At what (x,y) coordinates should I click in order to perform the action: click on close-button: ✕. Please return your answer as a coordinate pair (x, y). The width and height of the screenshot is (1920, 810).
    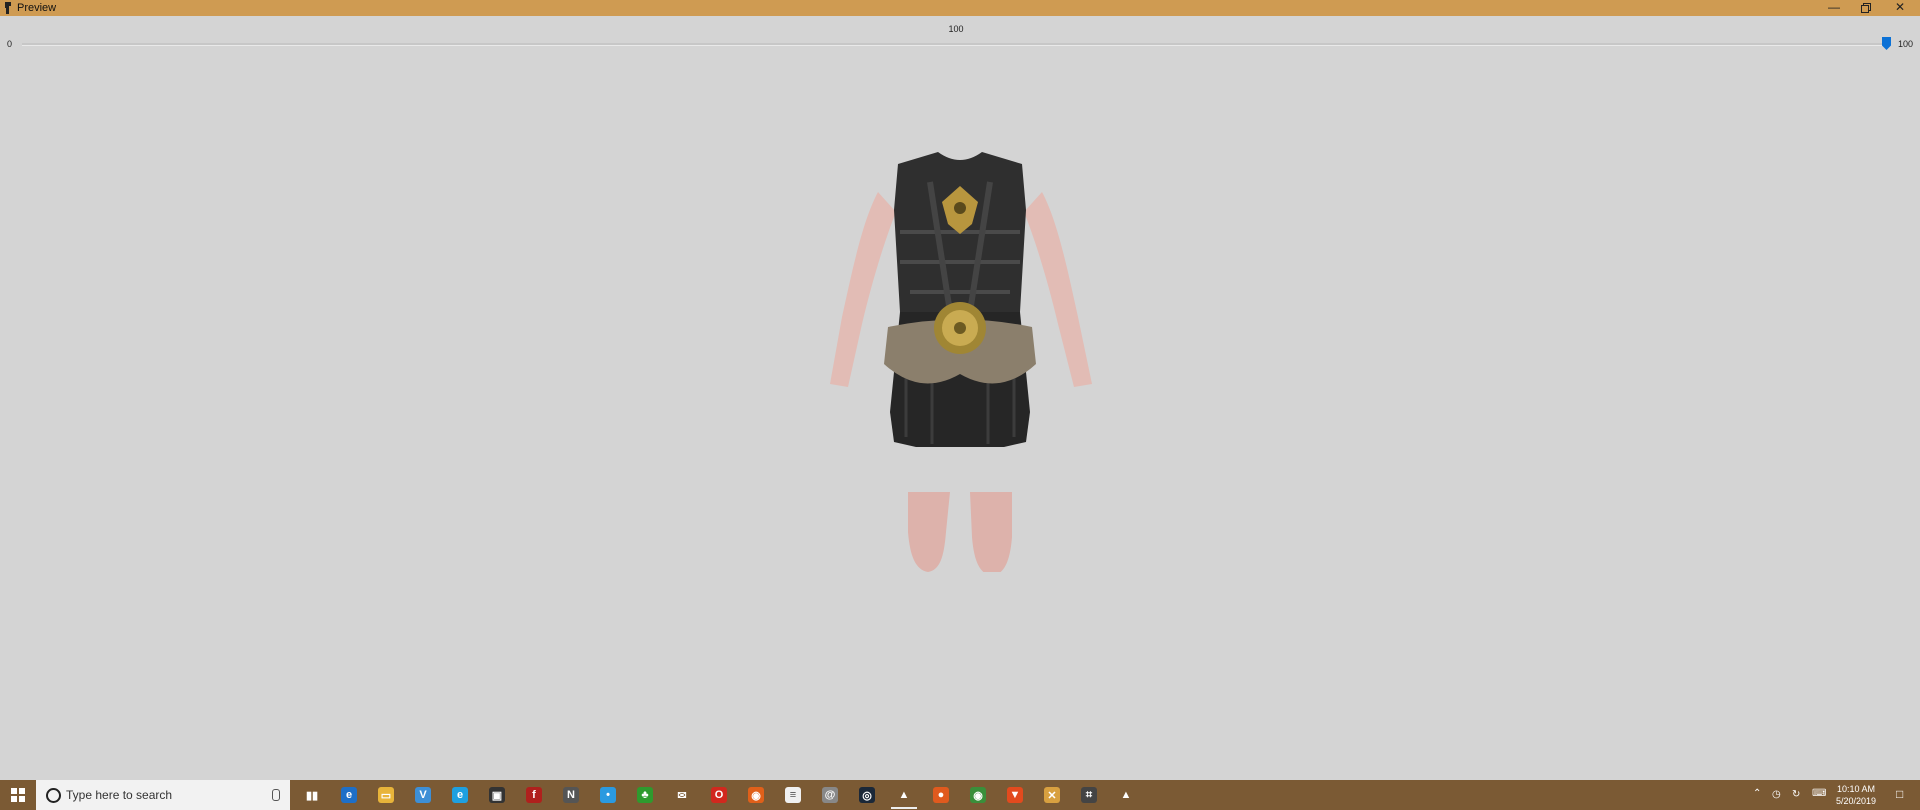
    Looking at the image, I should click on (1900, 8).